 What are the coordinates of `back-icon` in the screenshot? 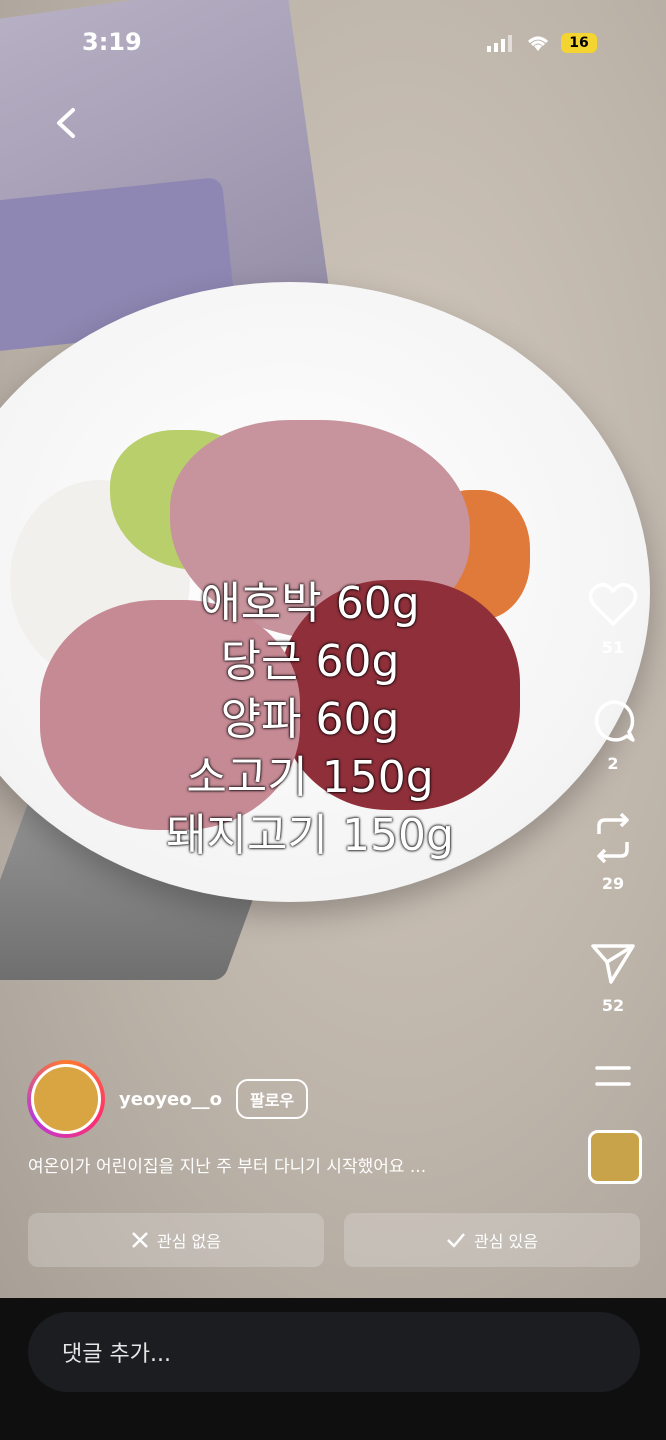 It's located at (68, 123).